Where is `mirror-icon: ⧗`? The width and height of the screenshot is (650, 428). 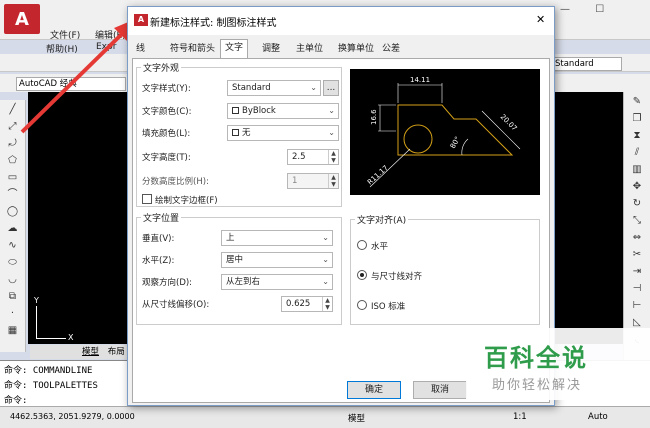 mirror-icon: ⧗ is located at coordinates (637, 136).